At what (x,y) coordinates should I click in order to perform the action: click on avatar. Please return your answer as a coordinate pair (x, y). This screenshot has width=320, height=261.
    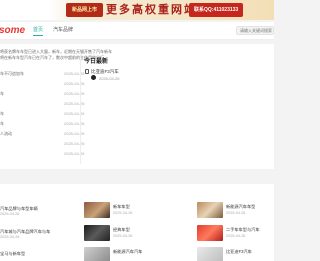
    Looking at the image, I should click on (93, 77).